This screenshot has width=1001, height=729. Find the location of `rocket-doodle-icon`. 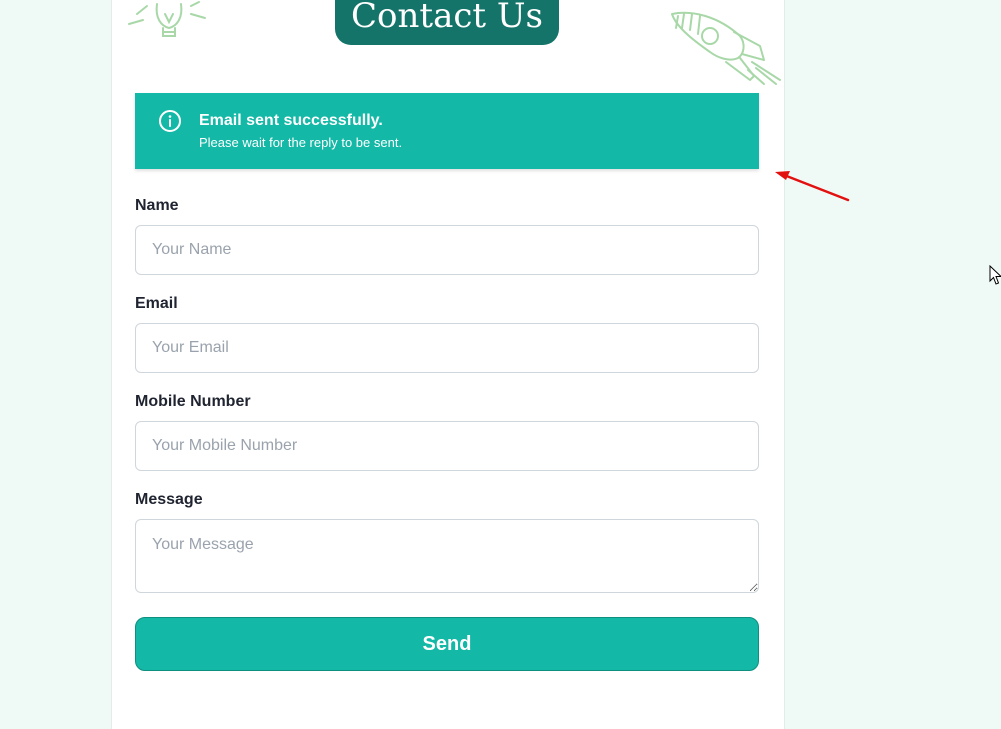

rocket-doodle-icon is located at coordinates (726, 48).